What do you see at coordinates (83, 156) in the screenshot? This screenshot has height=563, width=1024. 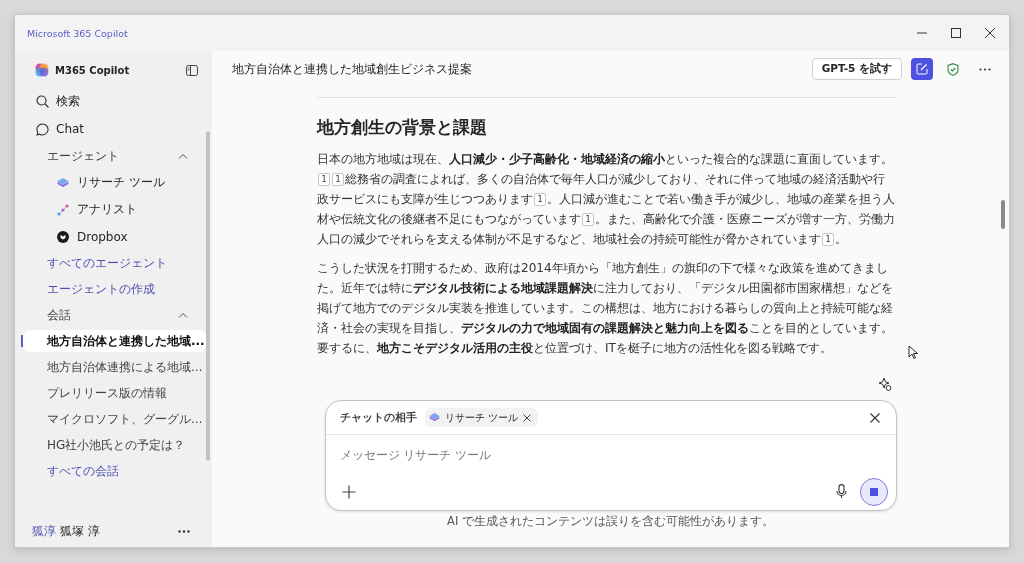 I see `section-heading: エージェント` at bounding box center [83, 156].